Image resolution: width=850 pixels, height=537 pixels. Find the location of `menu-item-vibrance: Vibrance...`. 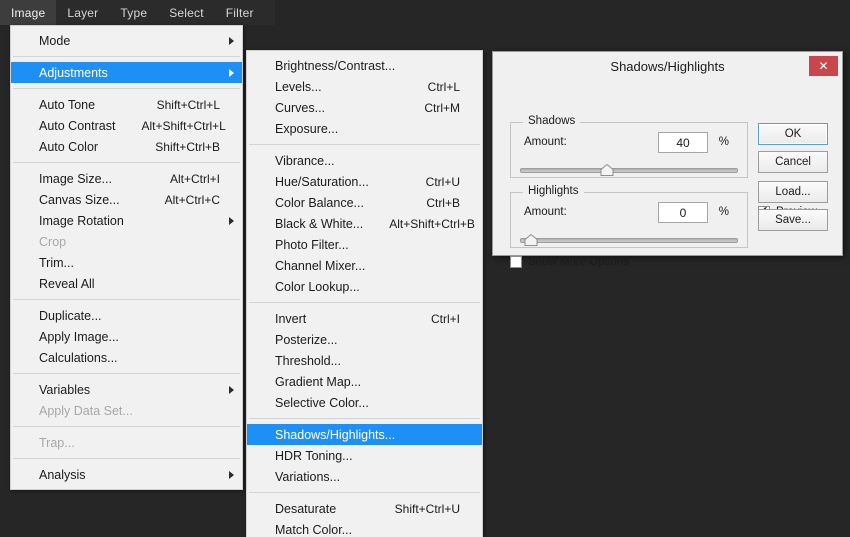

menu-item-vibrance: Vibrance... is located at coordinates (364, 160).